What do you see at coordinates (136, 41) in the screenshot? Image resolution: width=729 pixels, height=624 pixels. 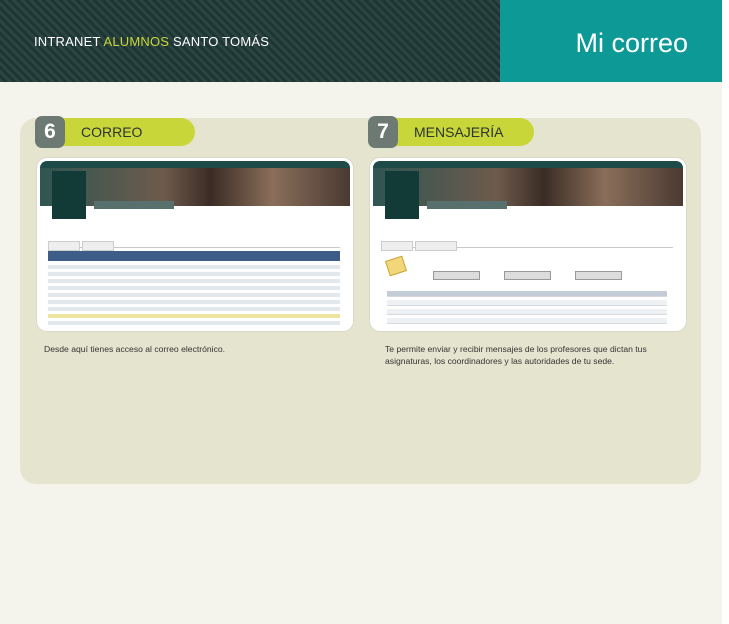 I see `header-accent: ALUMNOS` at bounding box center [136, 41].